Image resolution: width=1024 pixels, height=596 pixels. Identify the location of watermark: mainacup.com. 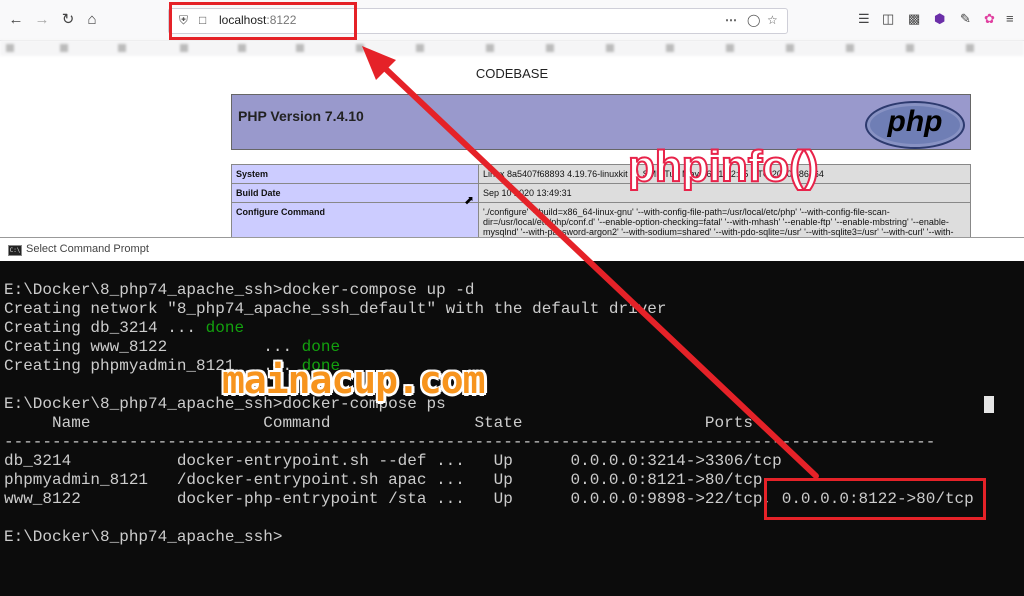
(354, 380).